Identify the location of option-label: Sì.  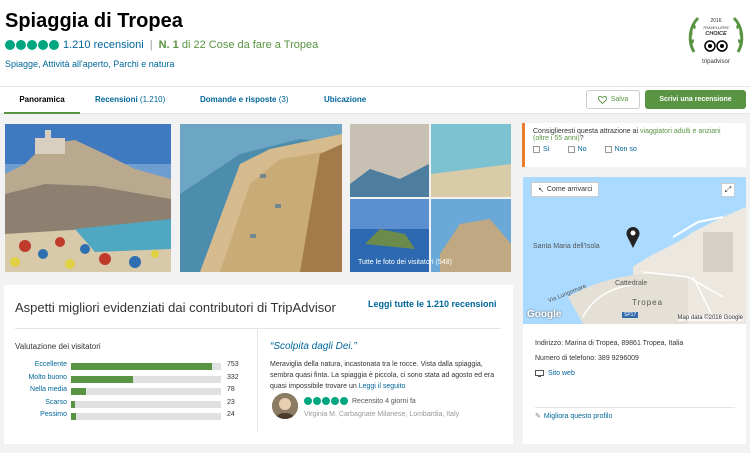
(546, 149).